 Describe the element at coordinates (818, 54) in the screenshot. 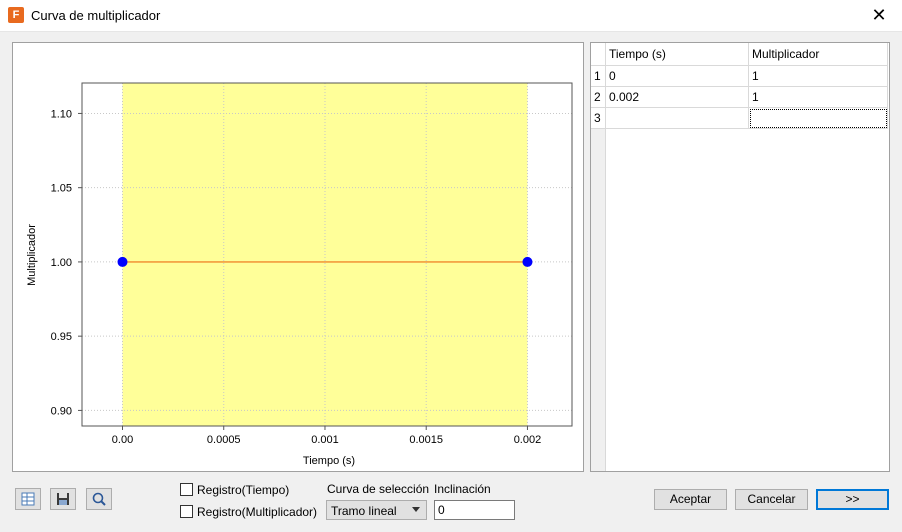

I see `column-header-multiplier: Multiplicador` at that location.